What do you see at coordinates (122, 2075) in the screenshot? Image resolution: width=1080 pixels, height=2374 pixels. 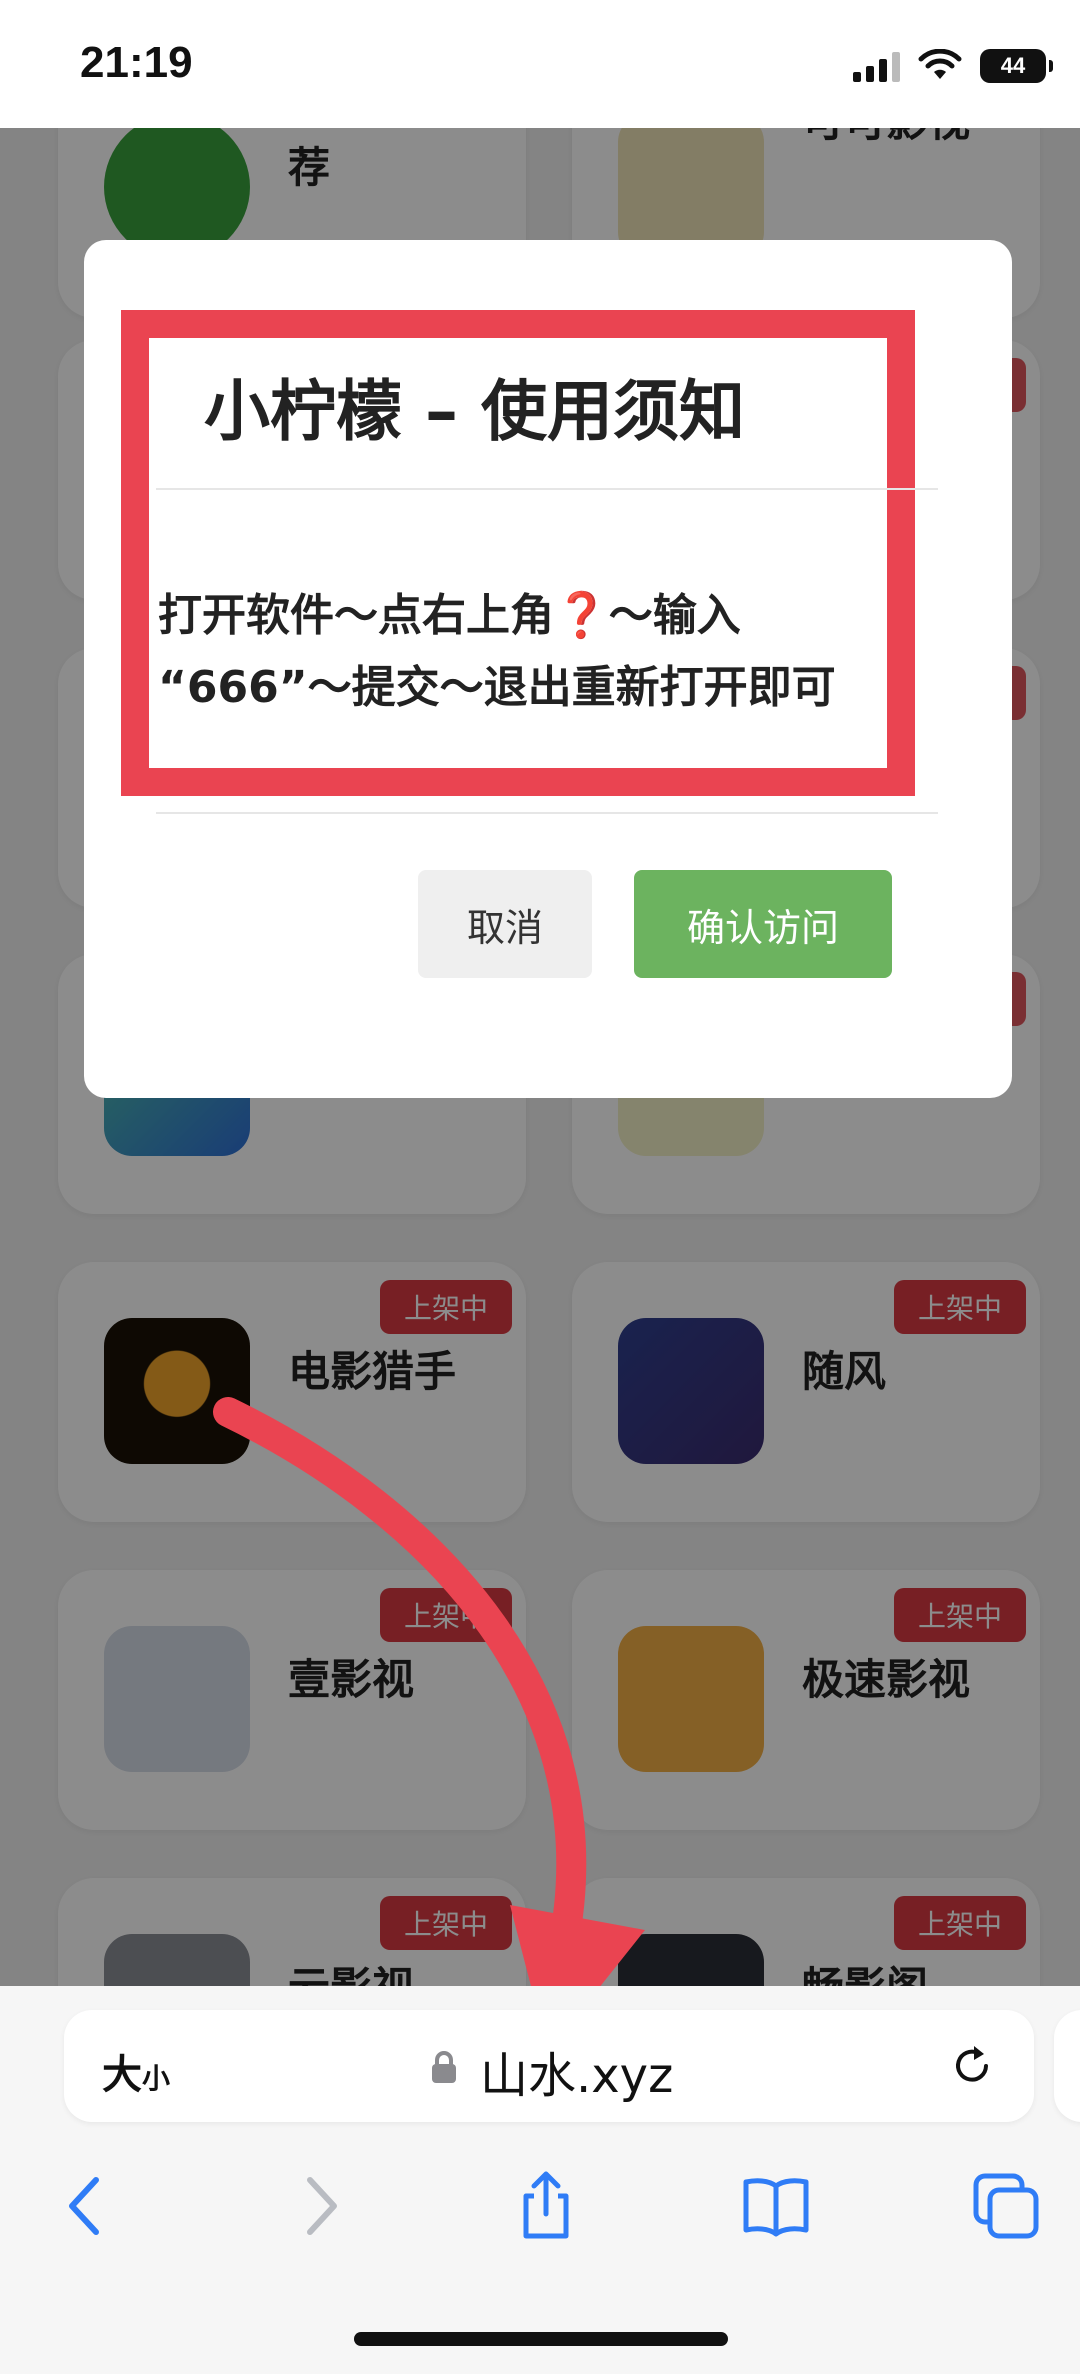 I see `text-size-large-label: 大` at bounding box center [122, 2075].